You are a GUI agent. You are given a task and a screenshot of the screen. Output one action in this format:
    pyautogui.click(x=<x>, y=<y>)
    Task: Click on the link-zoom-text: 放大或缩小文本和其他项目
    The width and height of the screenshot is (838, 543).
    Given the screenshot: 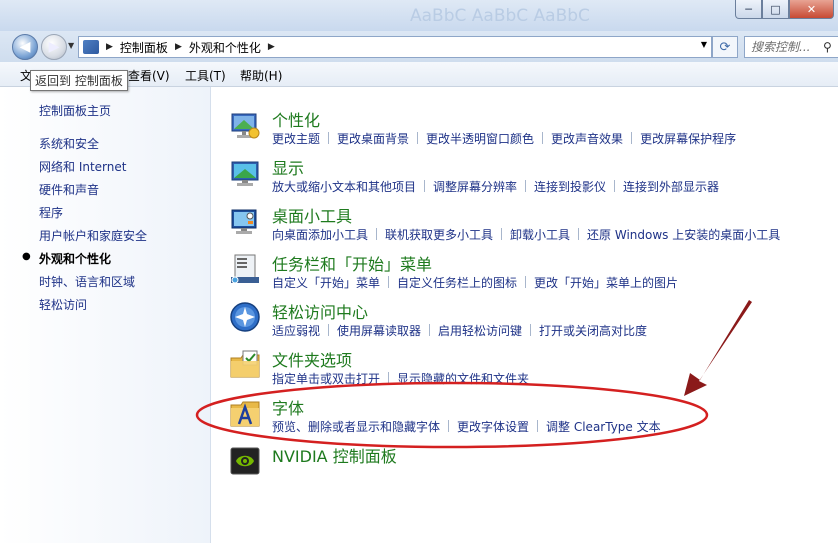 What is the action you would take?
    pyautogui.click(x=344, y=186)
    